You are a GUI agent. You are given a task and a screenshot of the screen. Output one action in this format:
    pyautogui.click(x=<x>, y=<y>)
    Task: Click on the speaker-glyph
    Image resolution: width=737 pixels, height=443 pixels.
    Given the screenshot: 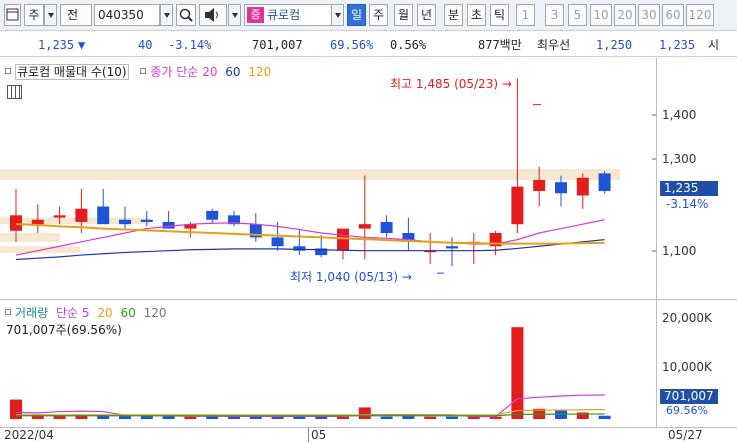 What is the action you would take?
    pyautogui.click(x=211, y=15)
    